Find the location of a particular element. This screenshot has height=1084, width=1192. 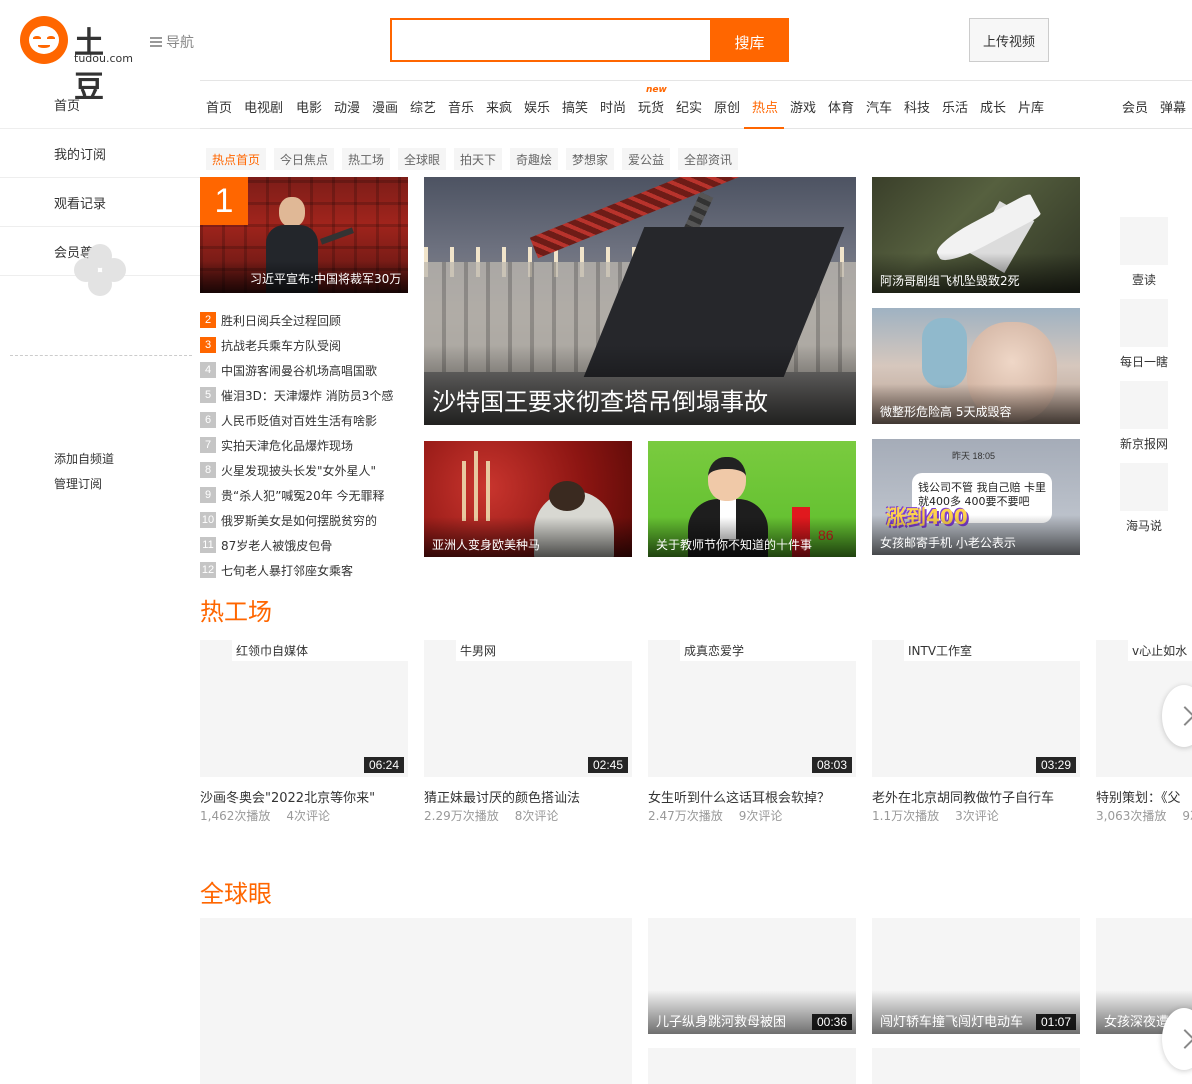

subnav-tab: 热点首页 is located at coordinates (236, 159).